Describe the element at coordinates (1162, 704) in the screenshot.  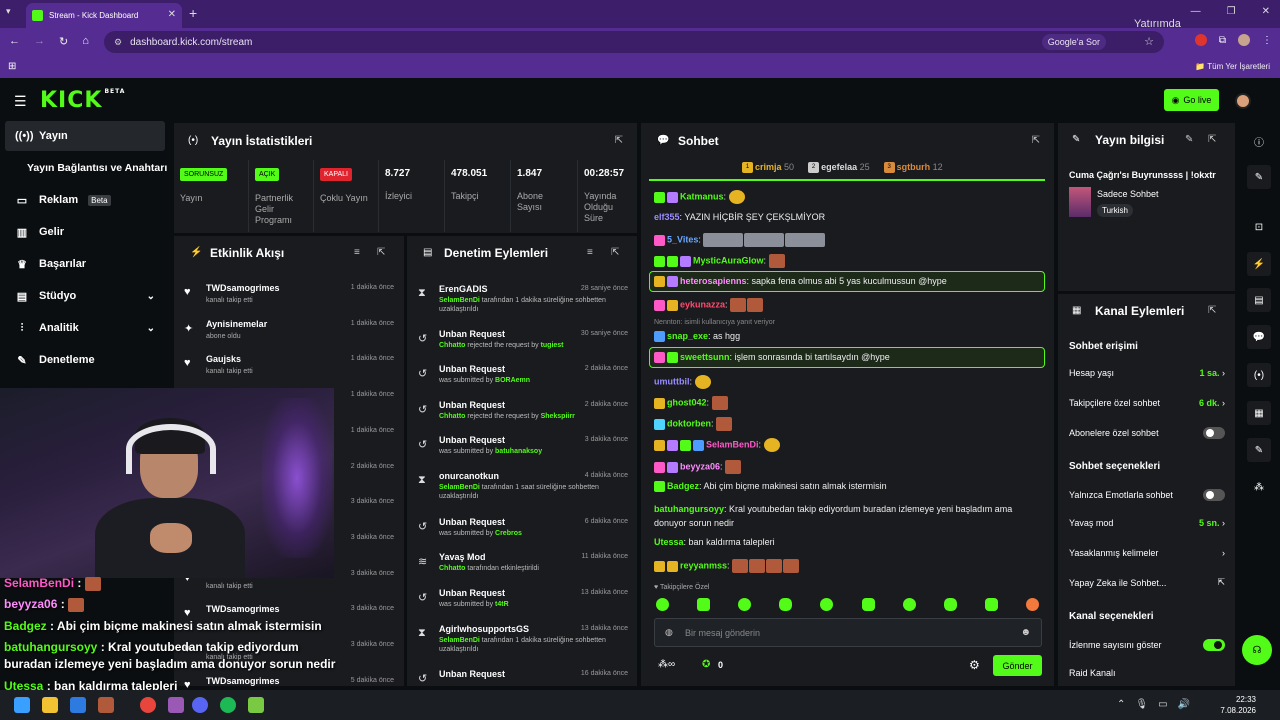
I see `network-icon: ▭` at that location.